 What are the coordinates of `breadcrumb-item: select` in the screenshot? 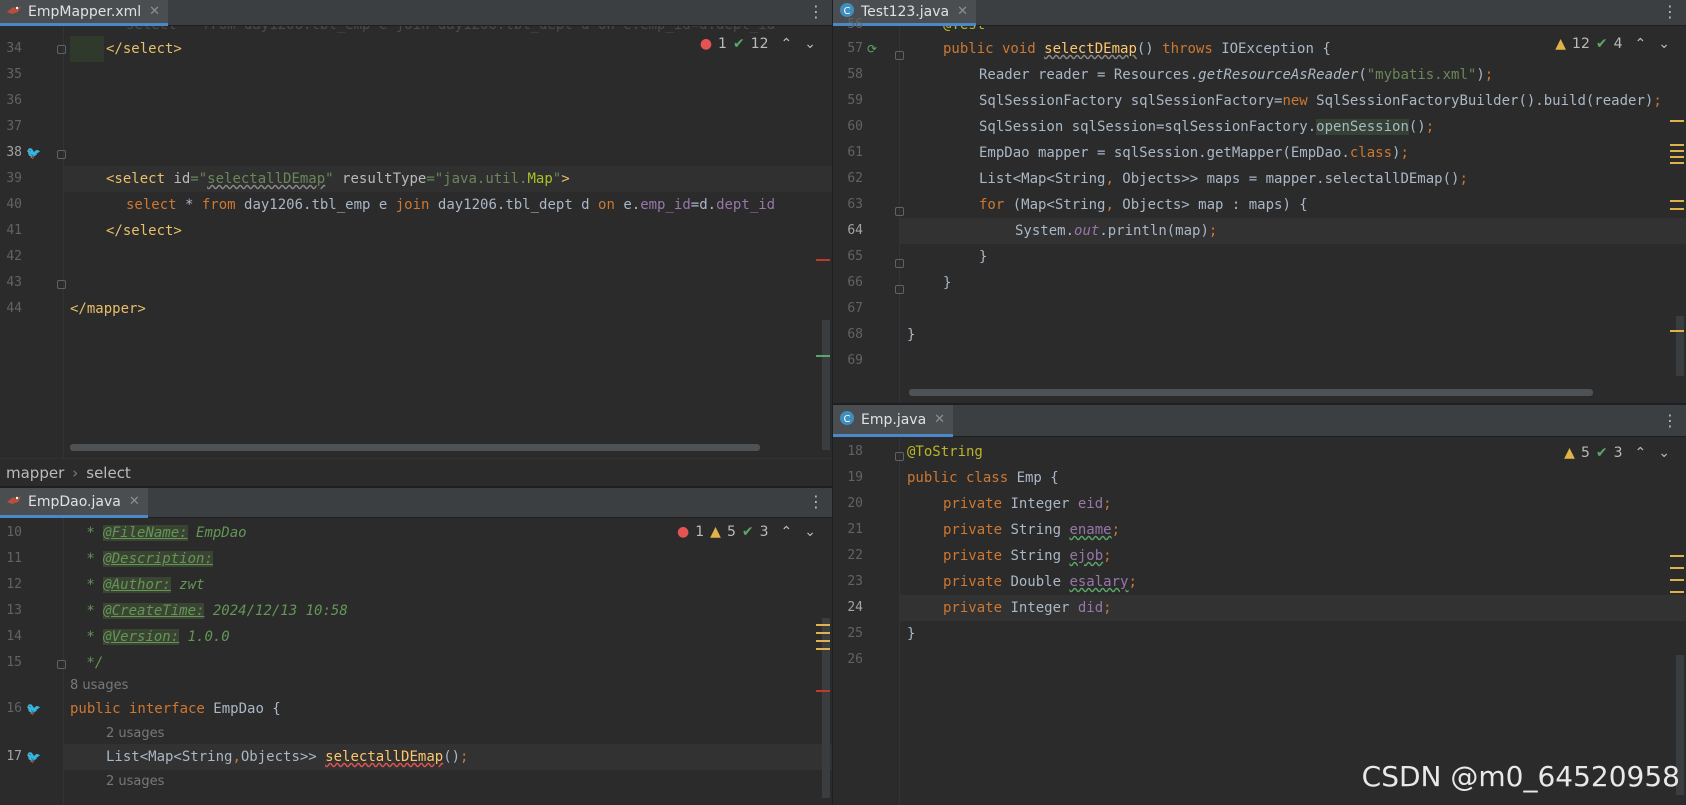 It's located at (108, 473).